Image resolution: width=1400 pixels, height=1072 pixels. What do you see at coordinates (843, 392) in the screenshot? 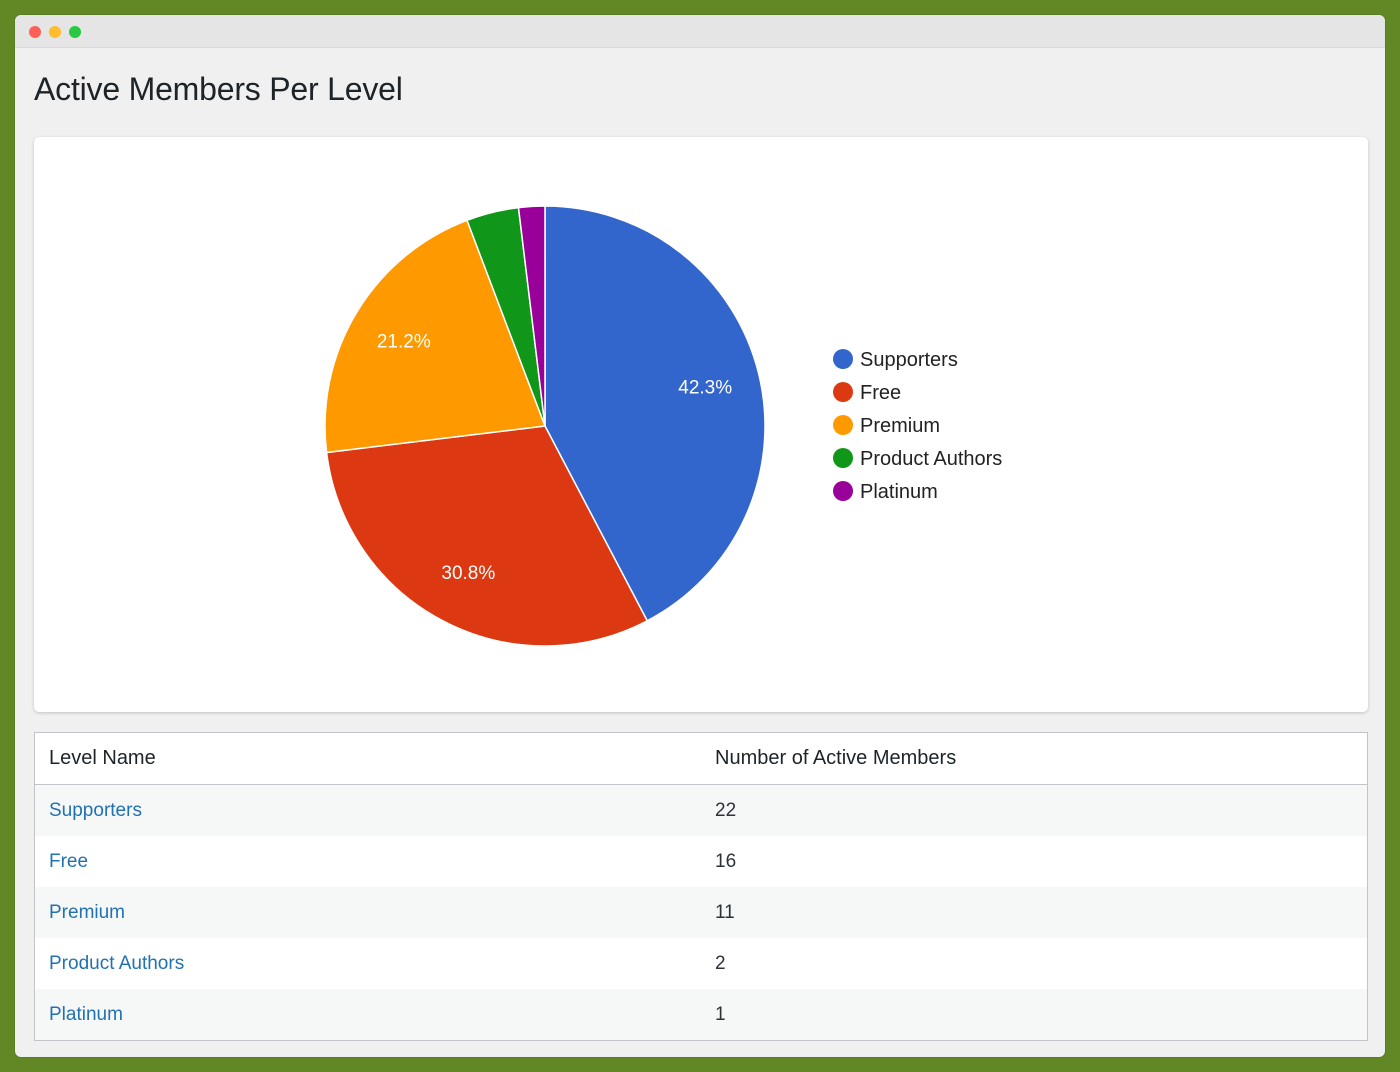
I see `legend-marker-free` at bounding box center [843, 392].